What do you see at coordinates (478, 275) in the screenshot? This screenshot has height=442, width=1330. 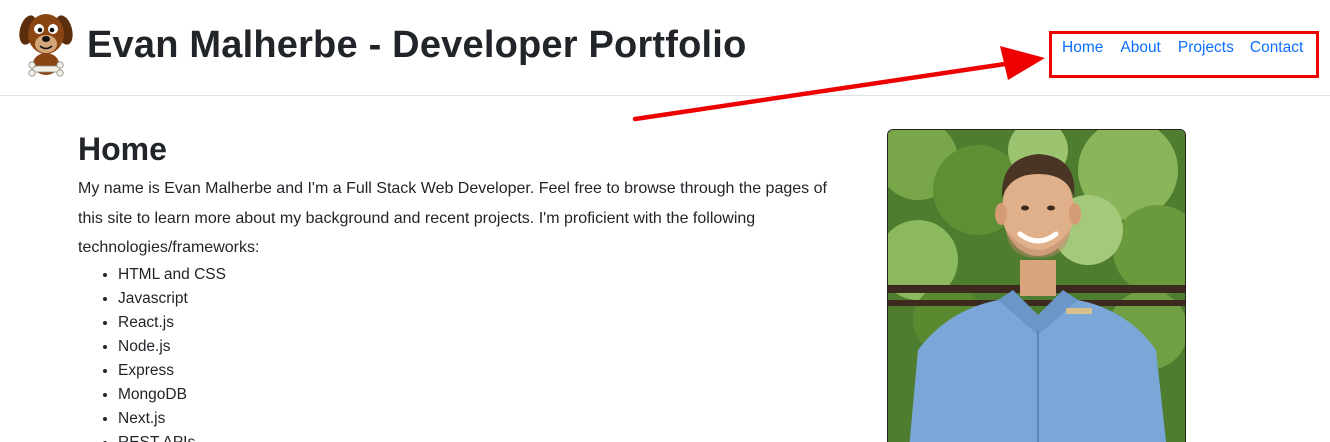 I see `list-item: HTML and CSS` at bounding box center [478, 275].